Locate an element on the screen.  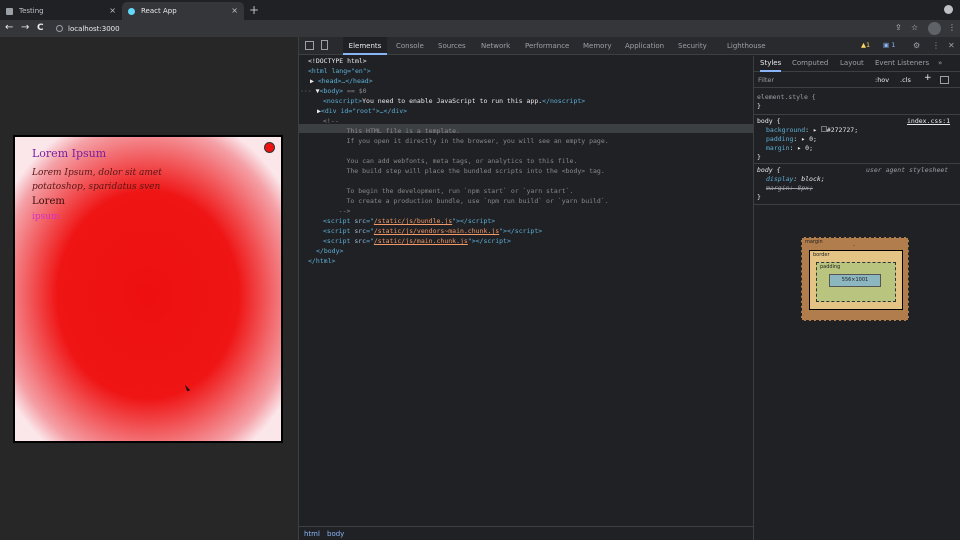
comment-line: This HTML file is a template. is located at coordinates (391, 131).